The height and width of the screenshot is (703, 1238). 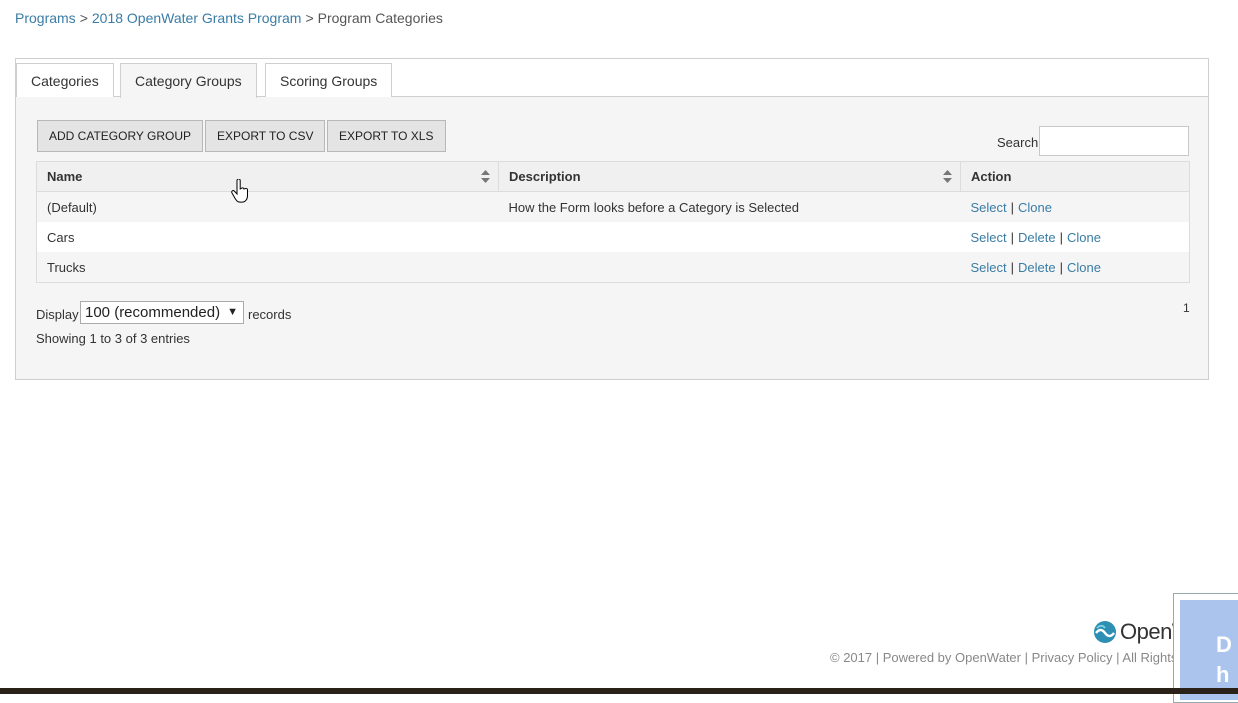 What do you see at coordinates (120, 136) in the screenshot?
I see `add-category-group-button: ADD CATEGORY GROUP` at bounding box center [120, 136].